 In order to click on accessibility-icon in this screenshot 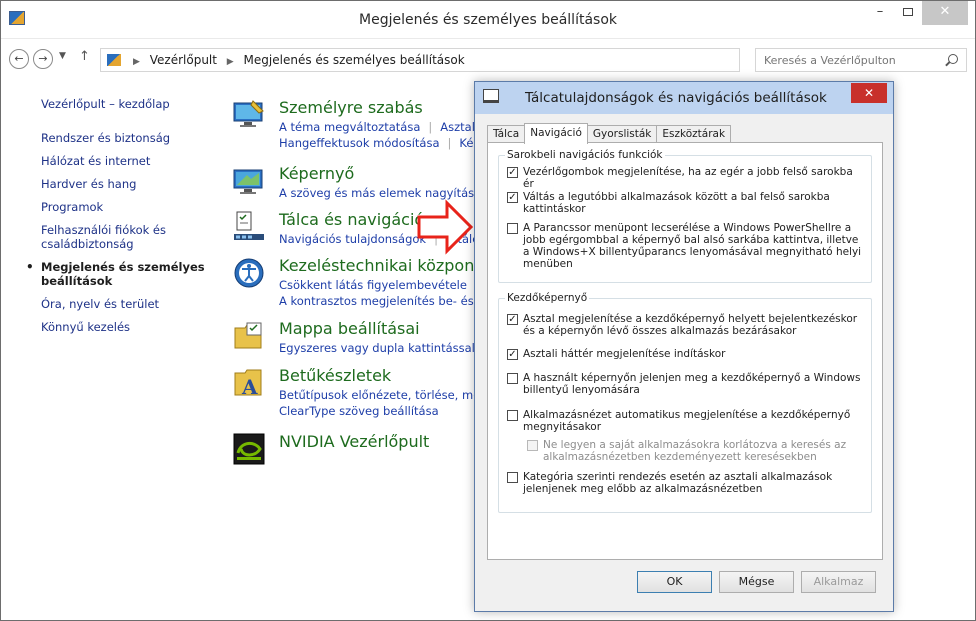, I will do `click(249, 273)`.